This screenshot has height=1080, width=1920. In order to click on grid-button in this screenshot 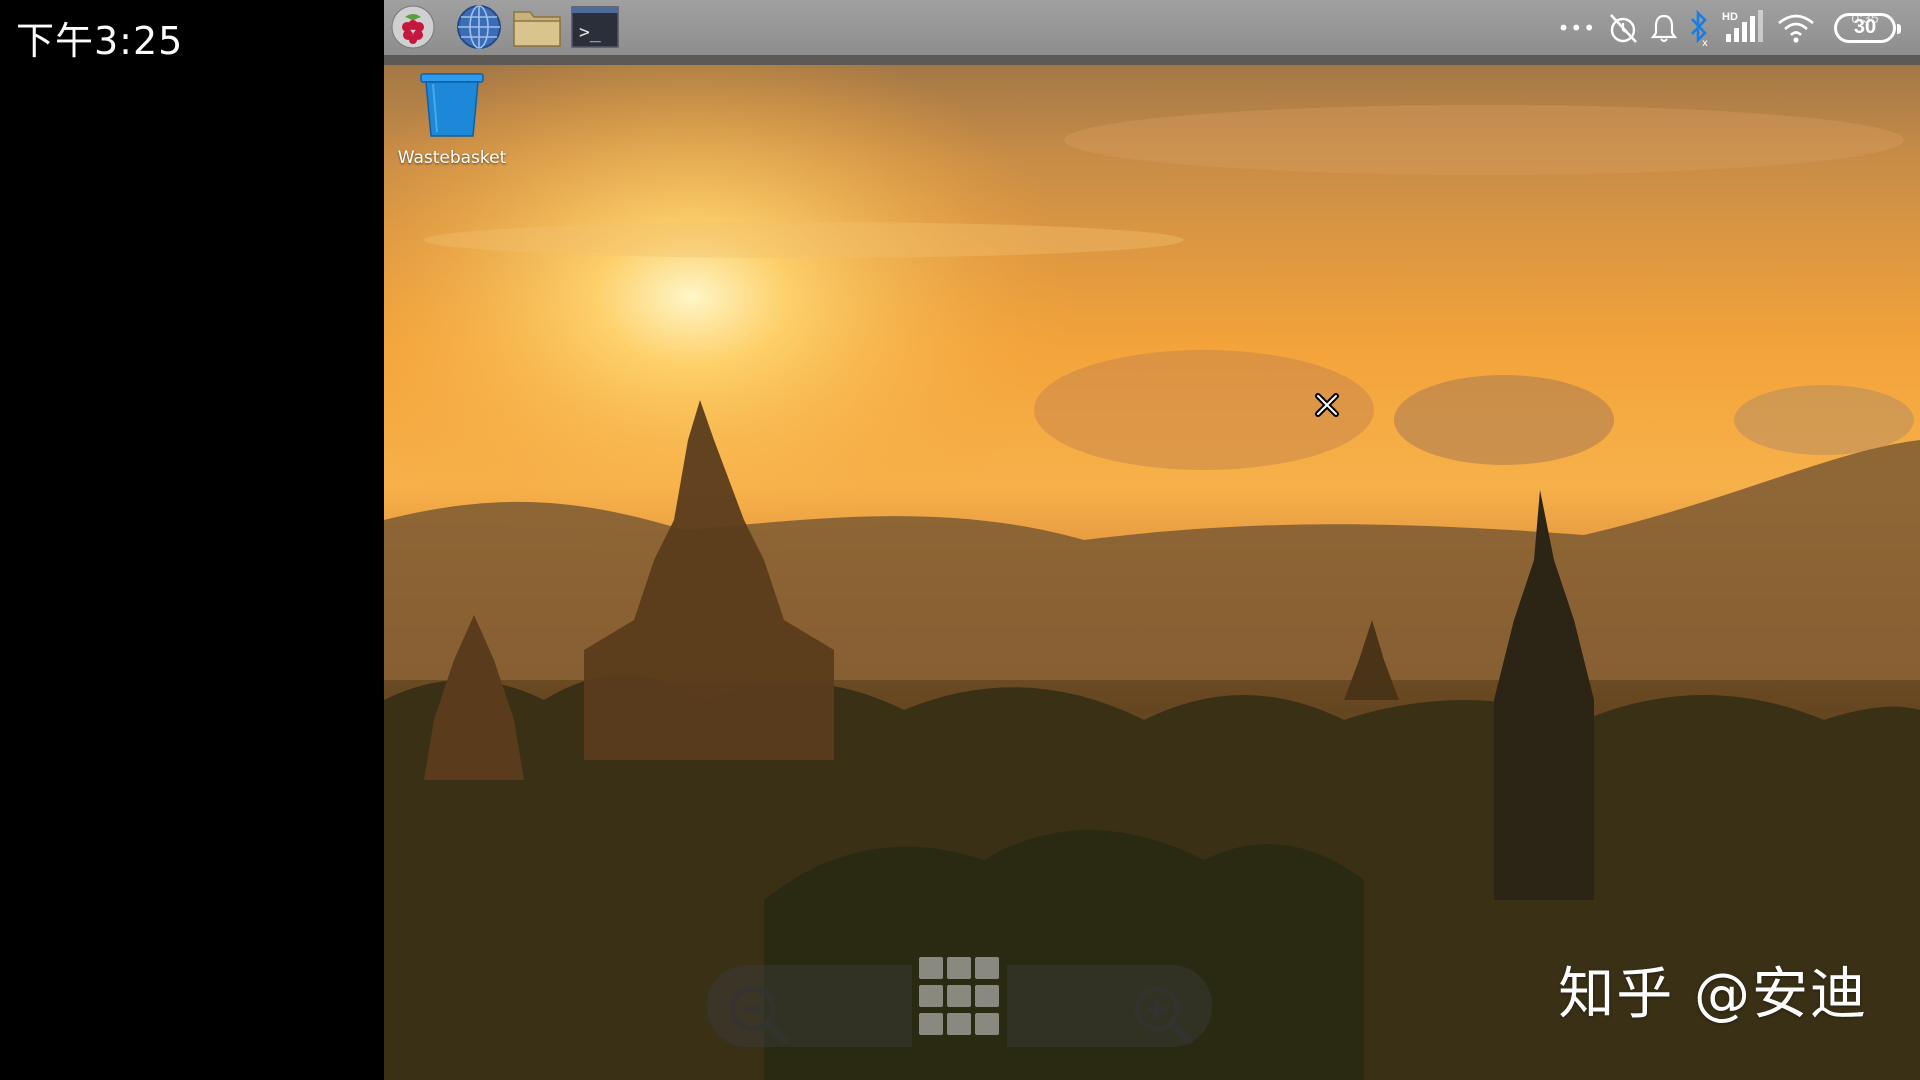, I will do `click(959, 997)`.